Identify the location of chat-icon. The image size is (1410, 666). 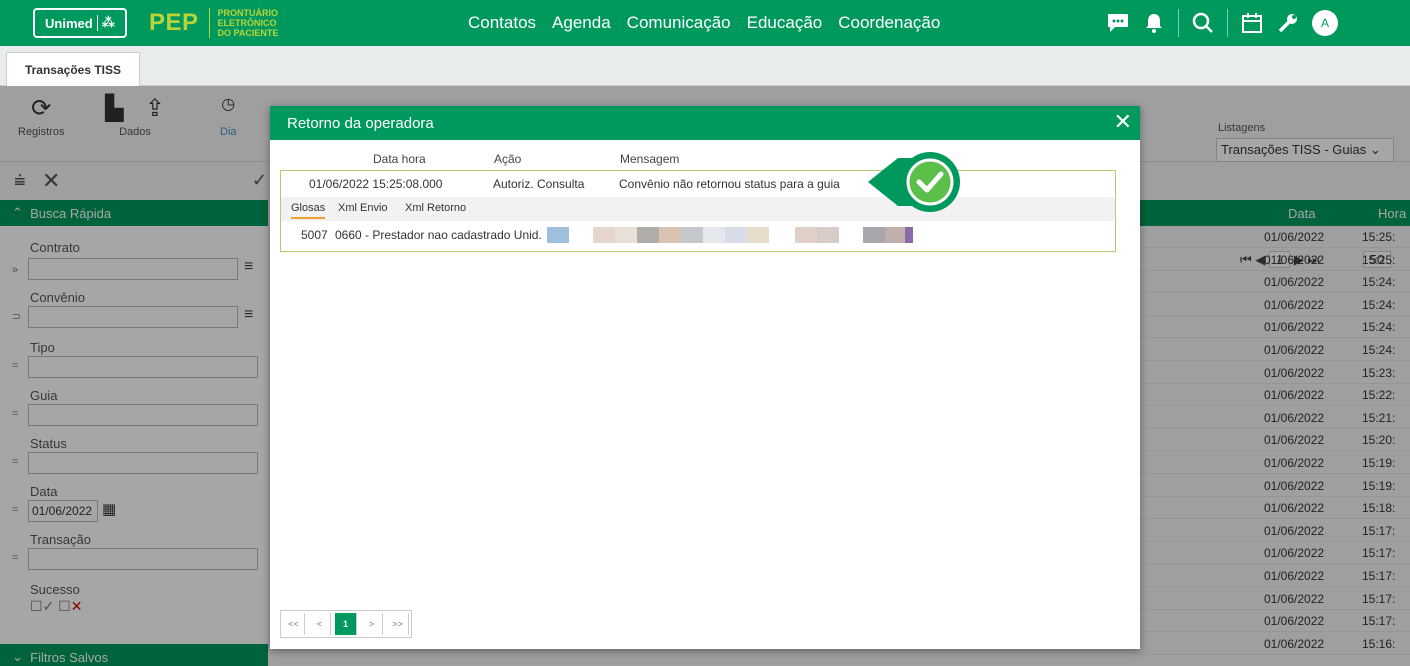
(1118, 23).